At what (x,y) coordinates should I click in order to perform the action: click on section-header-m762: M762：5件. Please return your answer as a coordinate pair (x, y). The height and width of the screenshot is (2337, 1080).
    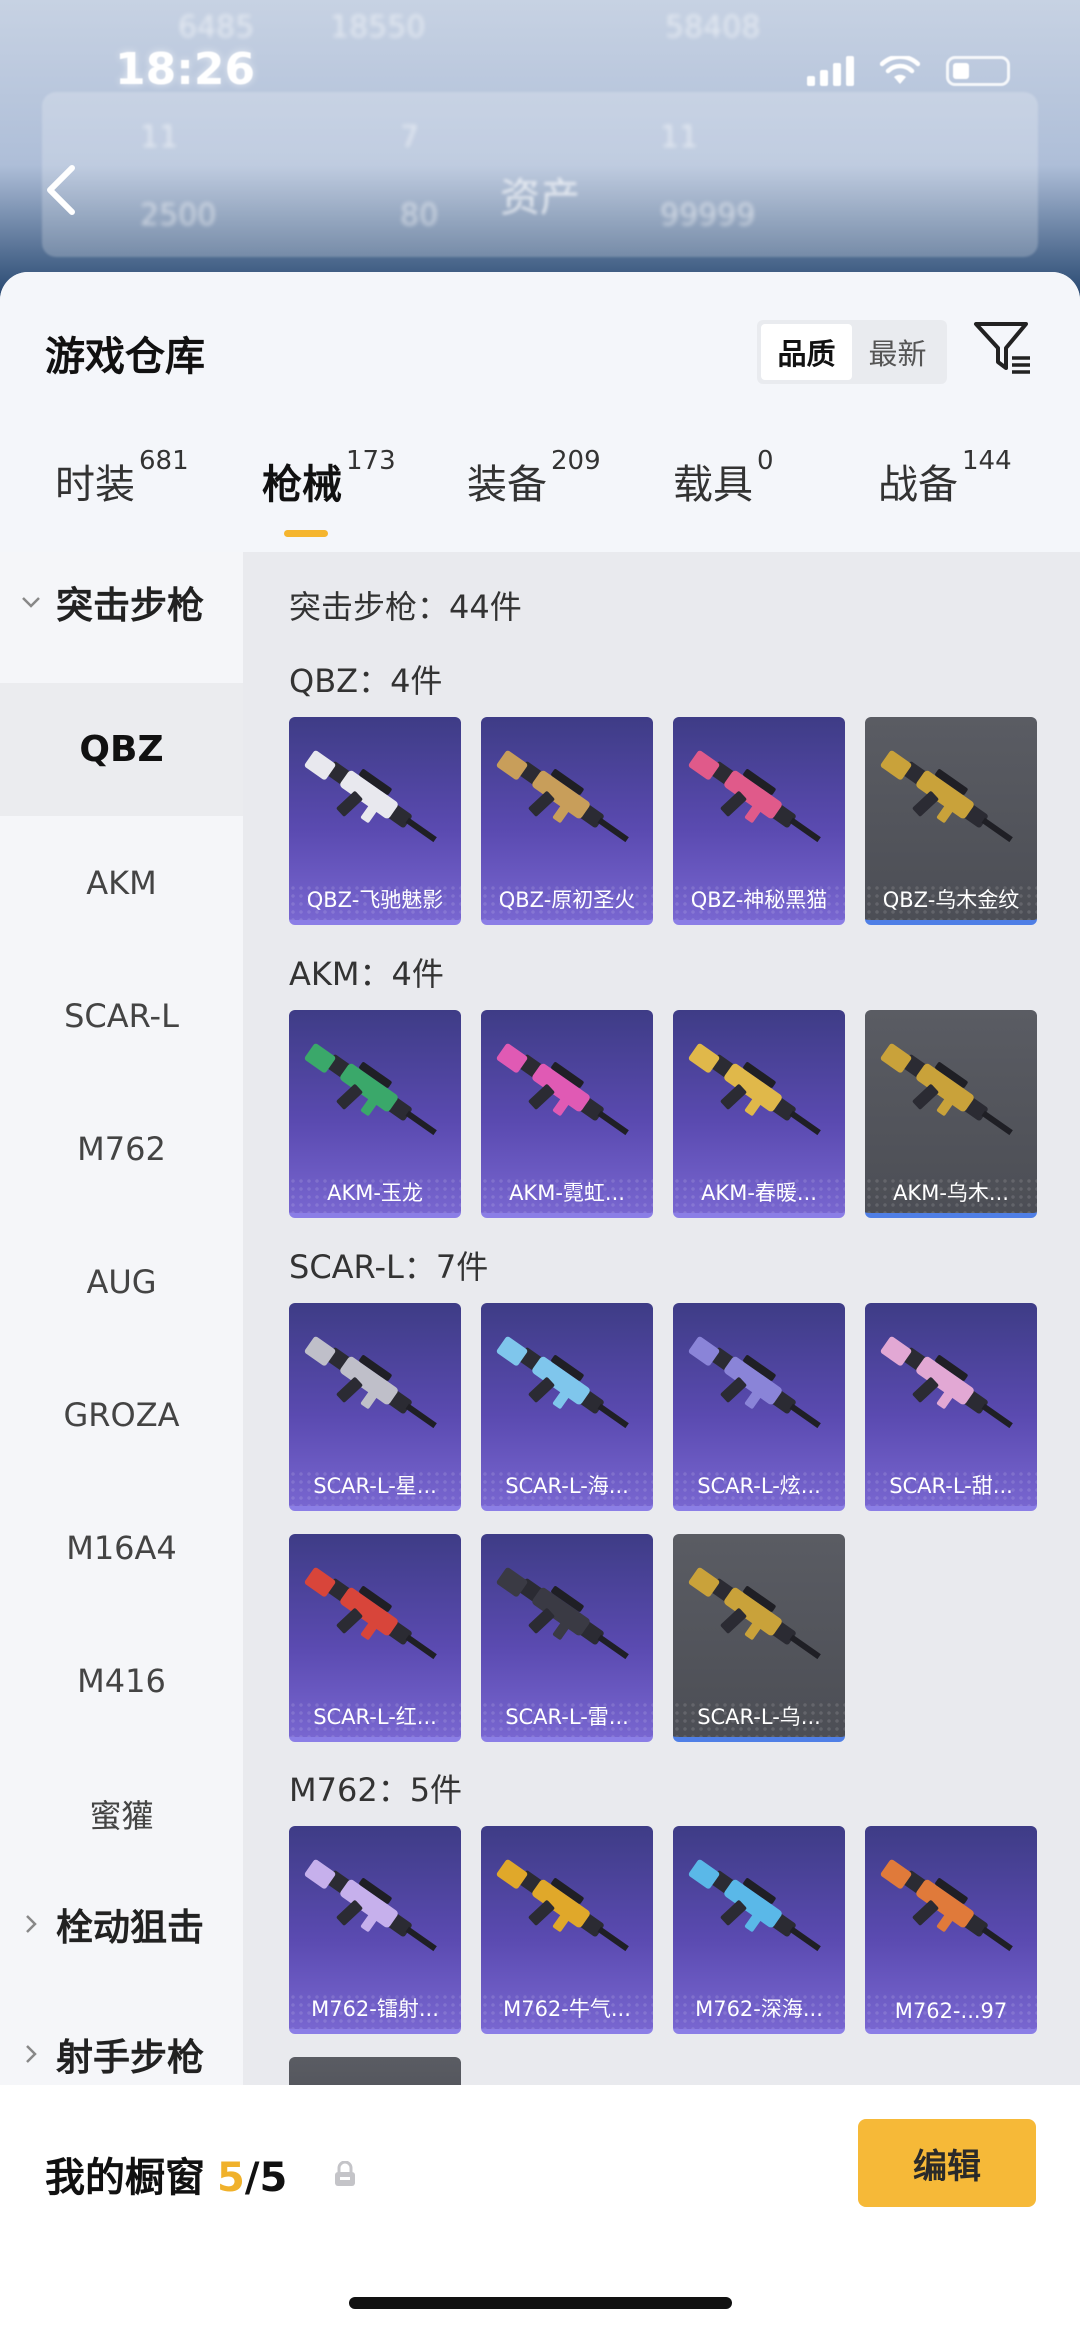
    Looking at the image, I should click on (376, 1790).